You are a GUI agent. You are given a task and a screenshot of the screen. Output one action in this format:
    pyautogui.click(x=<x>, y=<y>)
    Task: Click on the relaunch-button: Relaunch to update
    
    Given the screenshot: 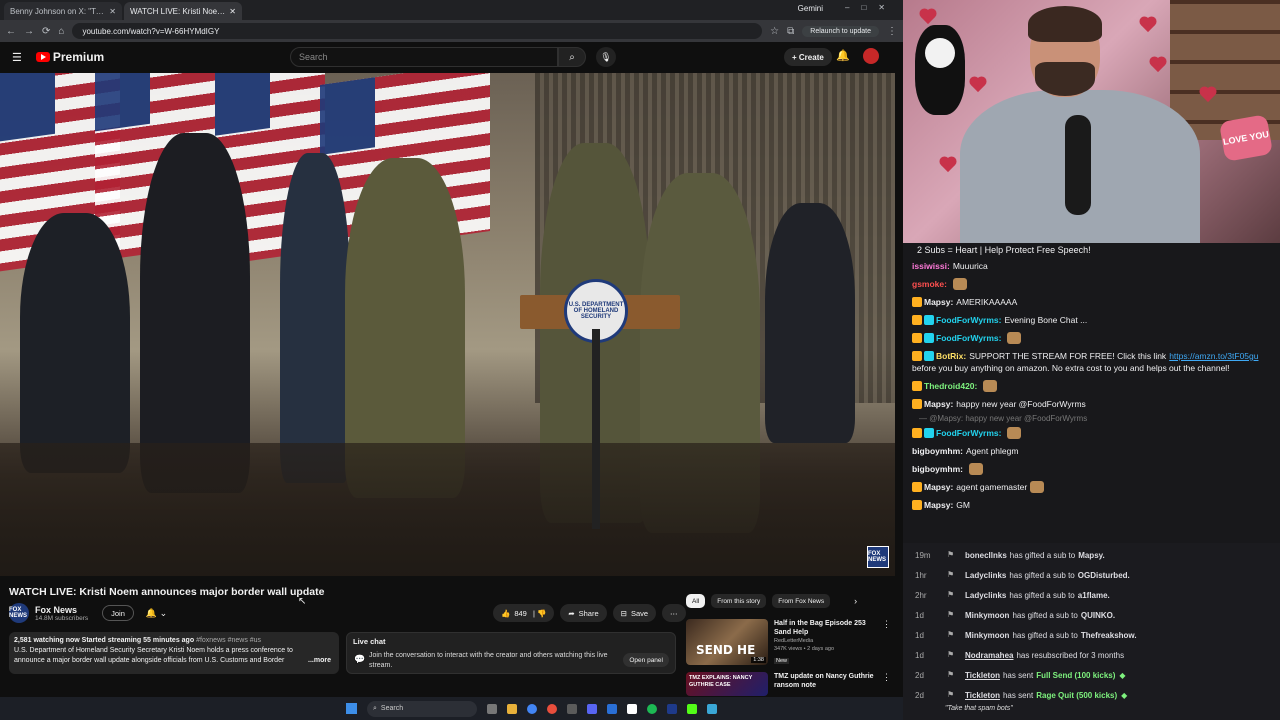 What is the action you would take?
    pyautogui.click(x=840, y=31)
    